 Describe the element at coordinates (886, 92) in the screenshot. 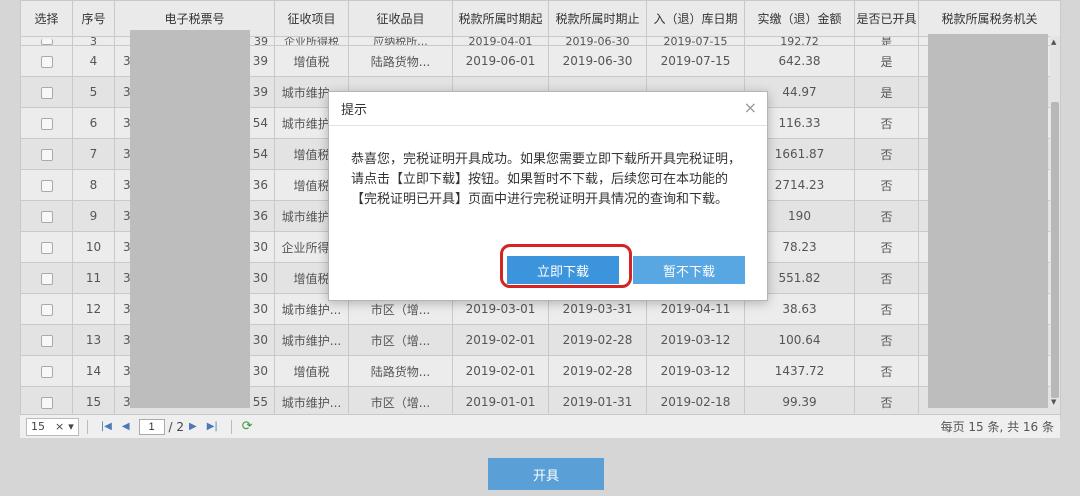

I see `issued-cell: 是` at that location.